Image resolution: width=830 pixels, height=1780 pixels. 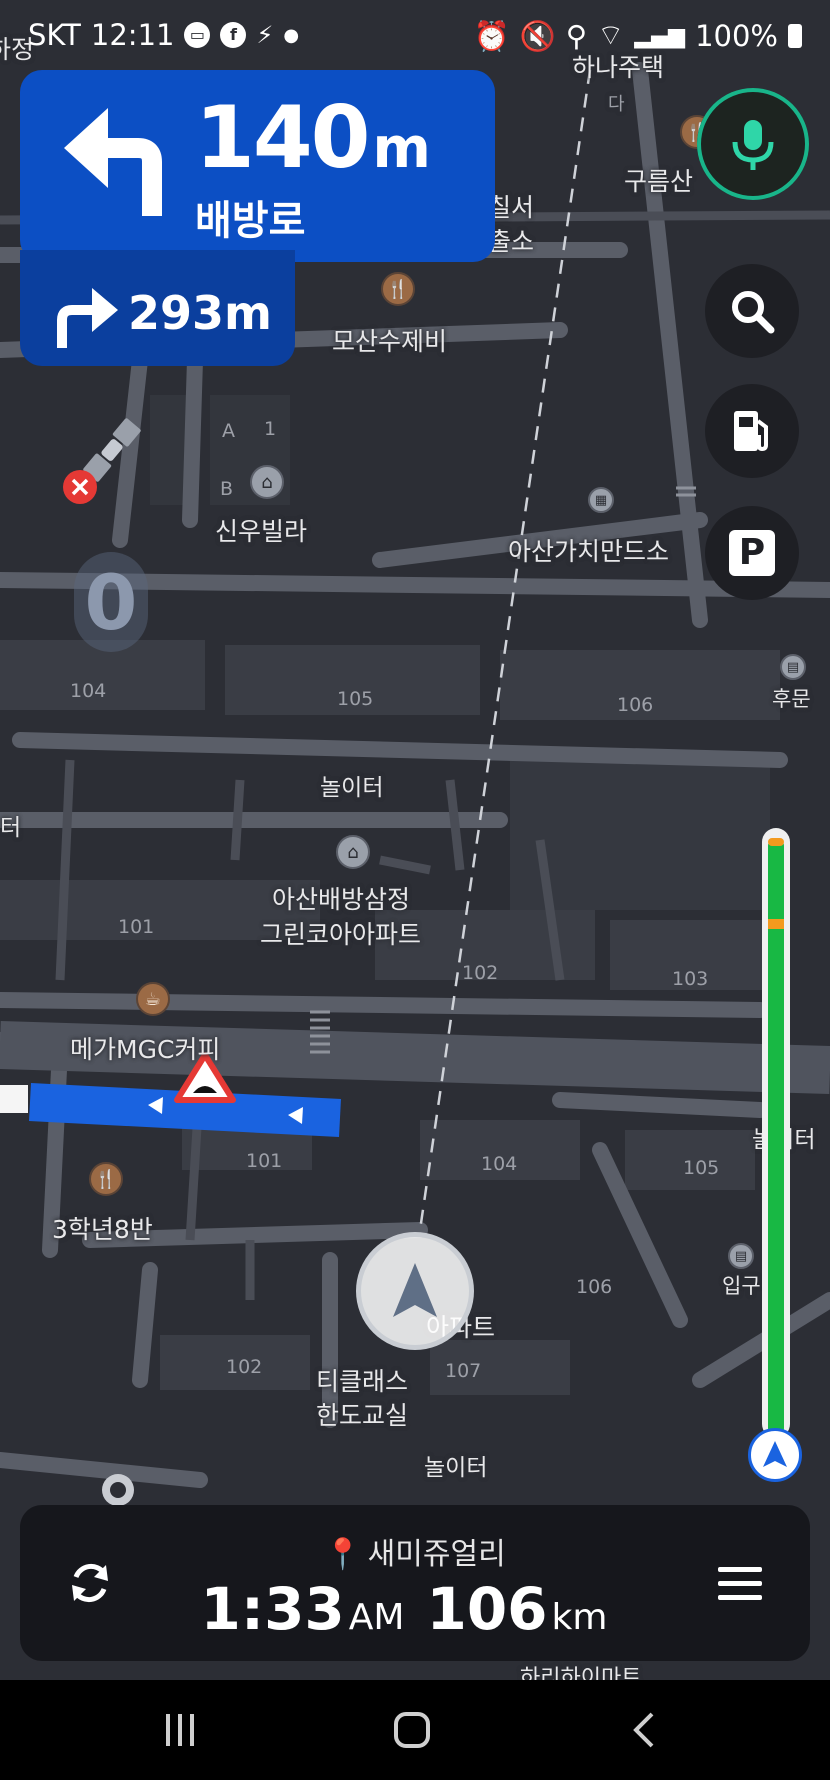 I want to click on destination-name: 📍 새미쥬얼리, so click(x=415, y=1554).